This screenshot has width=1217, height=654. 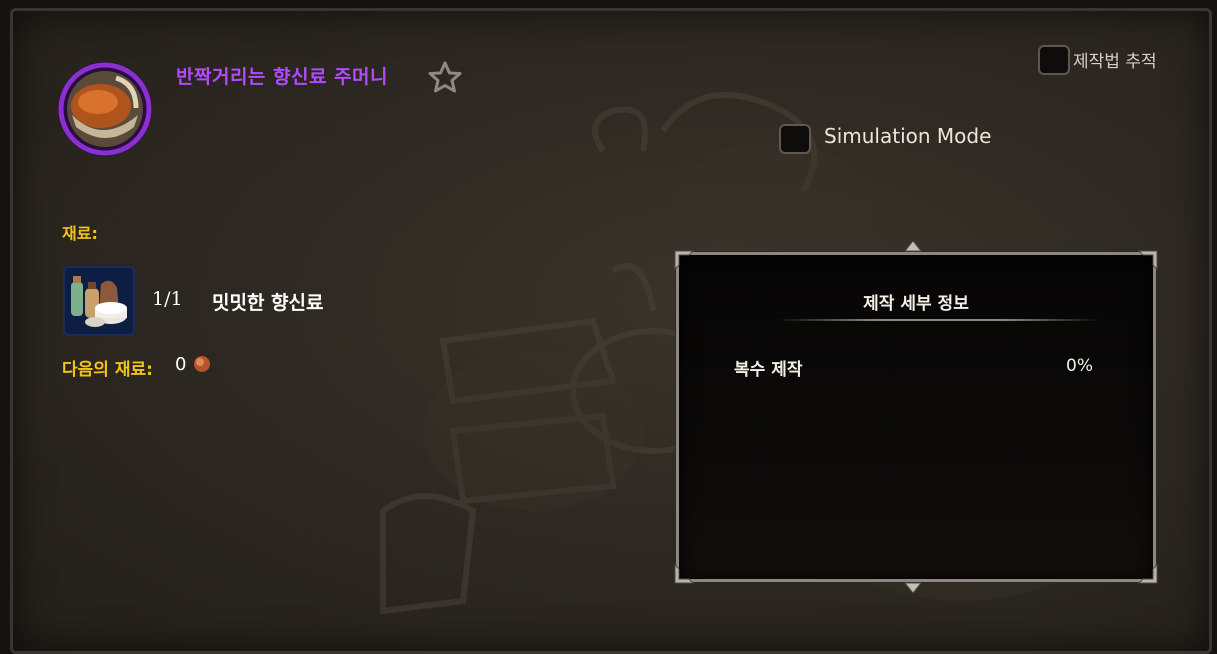 What do you see at coordinates (181, 364) in the screenshot?
I see `finishing-reagents-value: 0` at bounding box center [181, 364].